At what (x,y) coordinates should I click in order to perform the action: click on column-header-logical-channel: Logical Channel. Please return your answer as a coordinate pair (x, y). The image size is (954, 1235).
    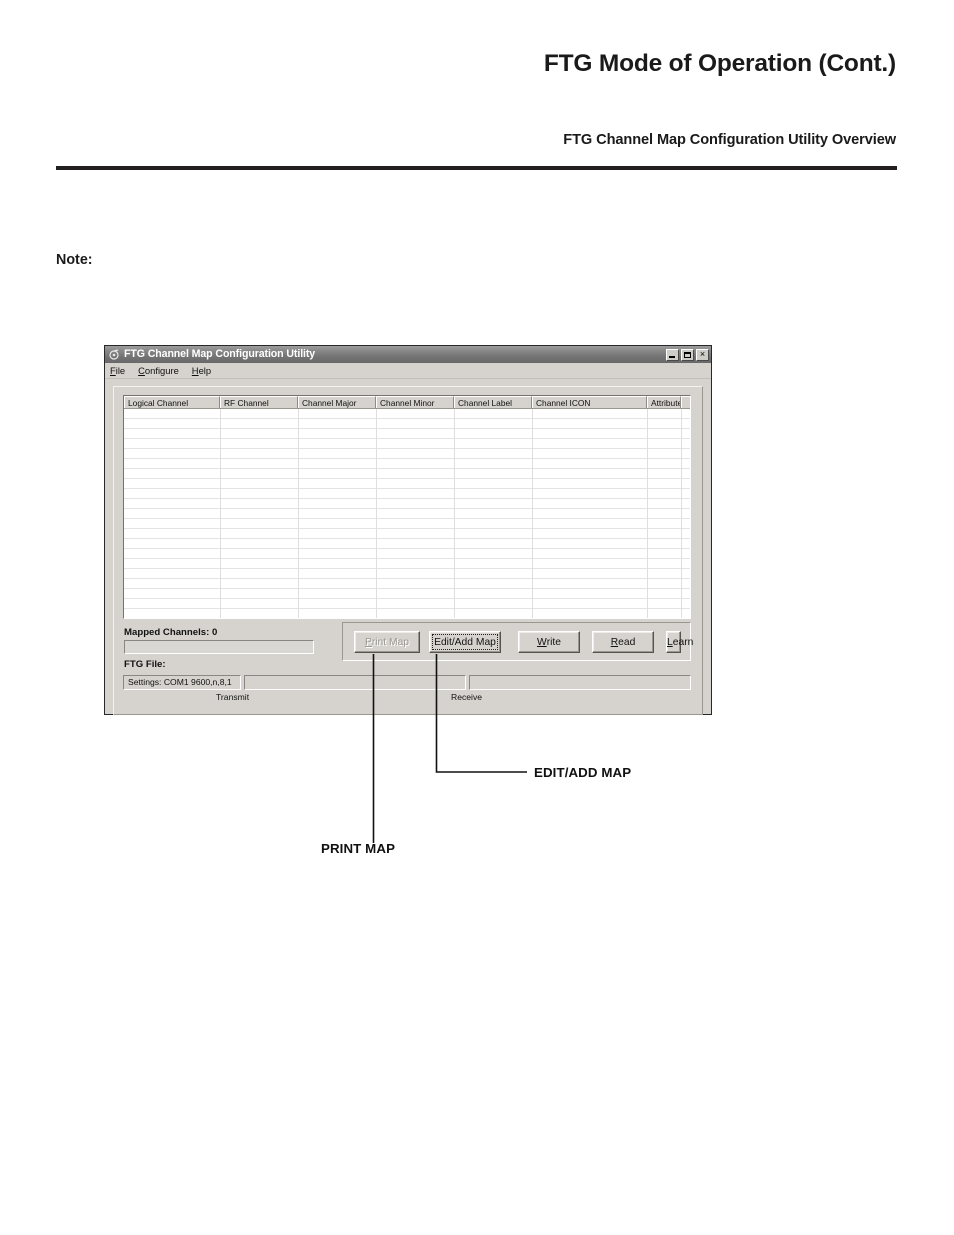
    Looking at the image, I should click on (172, 402).